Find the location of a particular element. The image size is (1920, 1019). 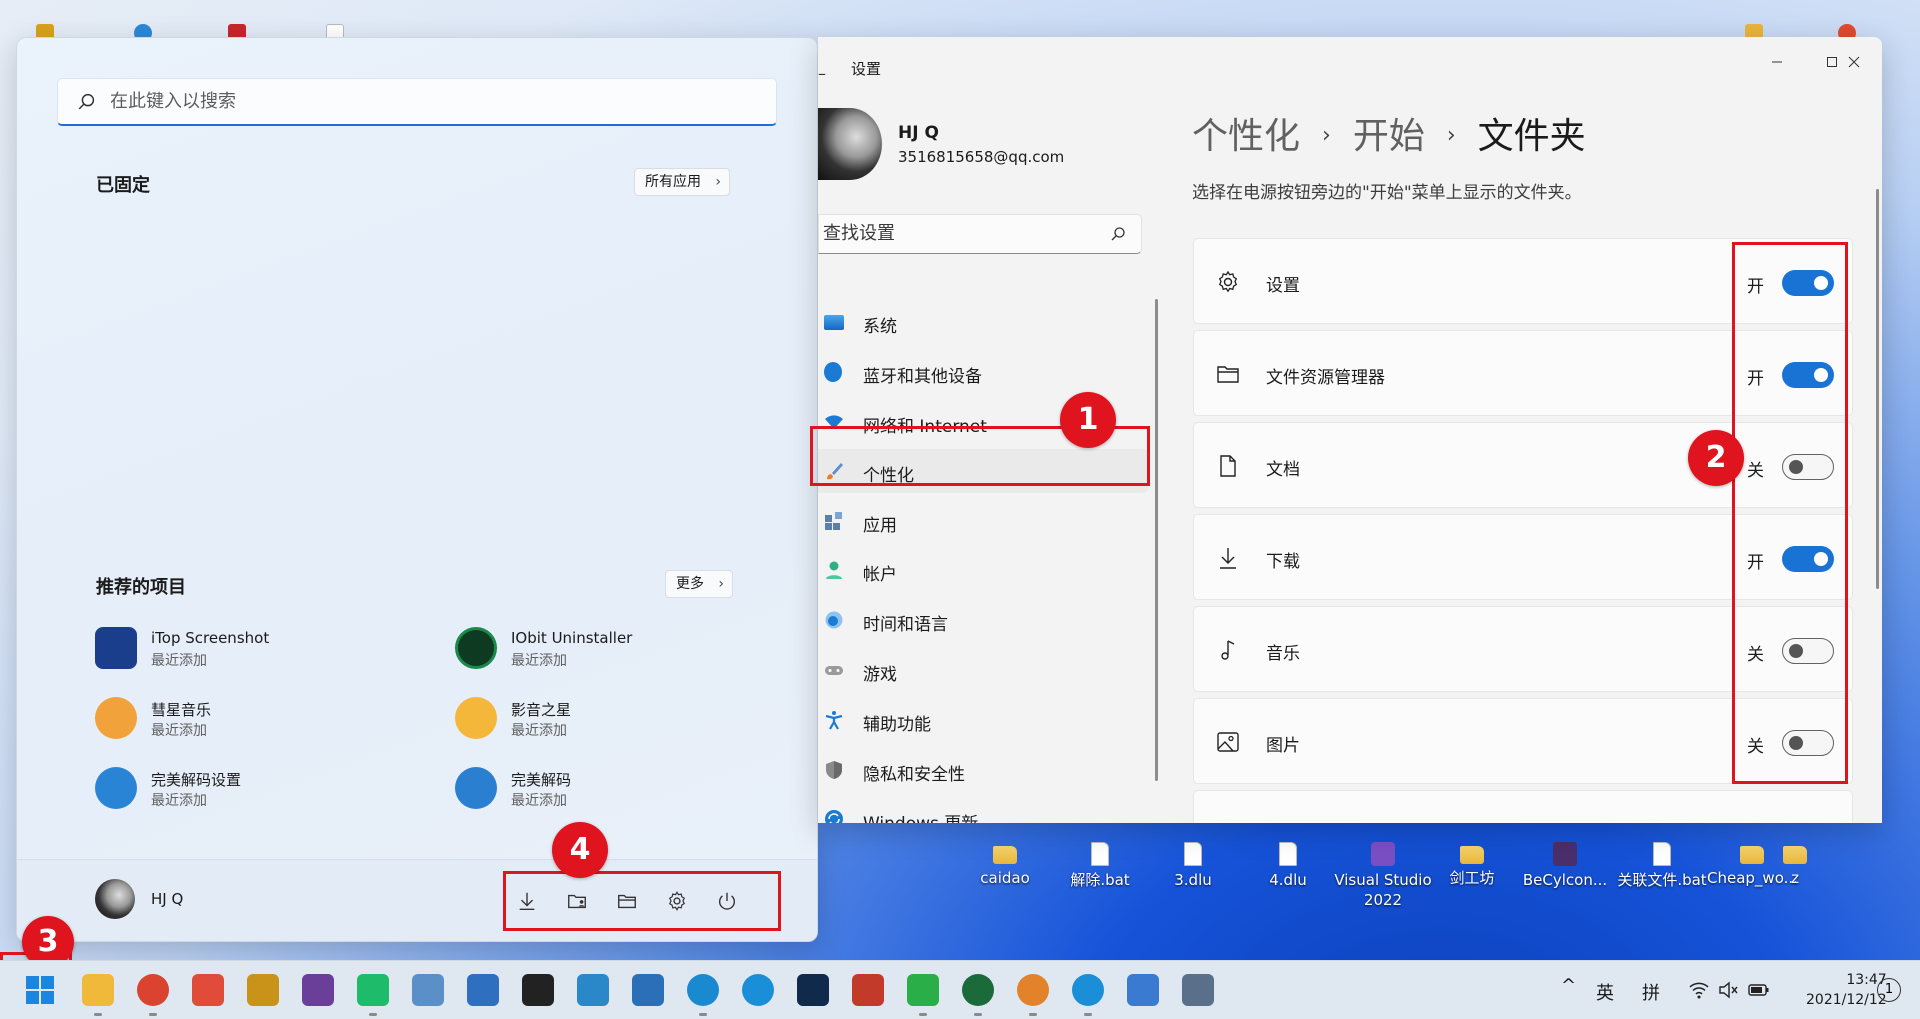

all-apps-button: 所有应用 › is located at coordinates (682, 182).